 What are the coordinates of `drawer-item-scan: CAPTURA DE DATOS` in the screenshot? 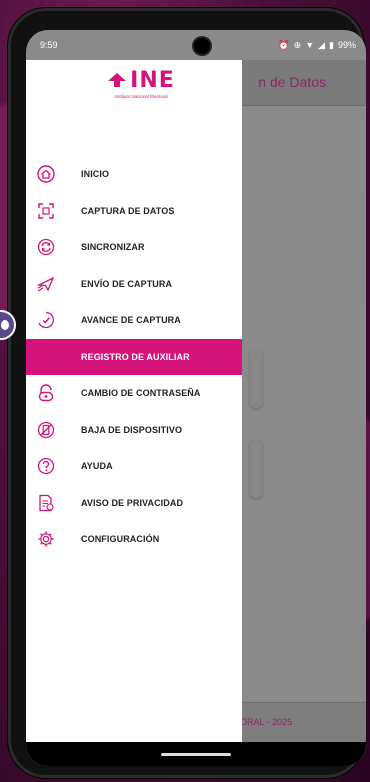 It's located at (134, 211).